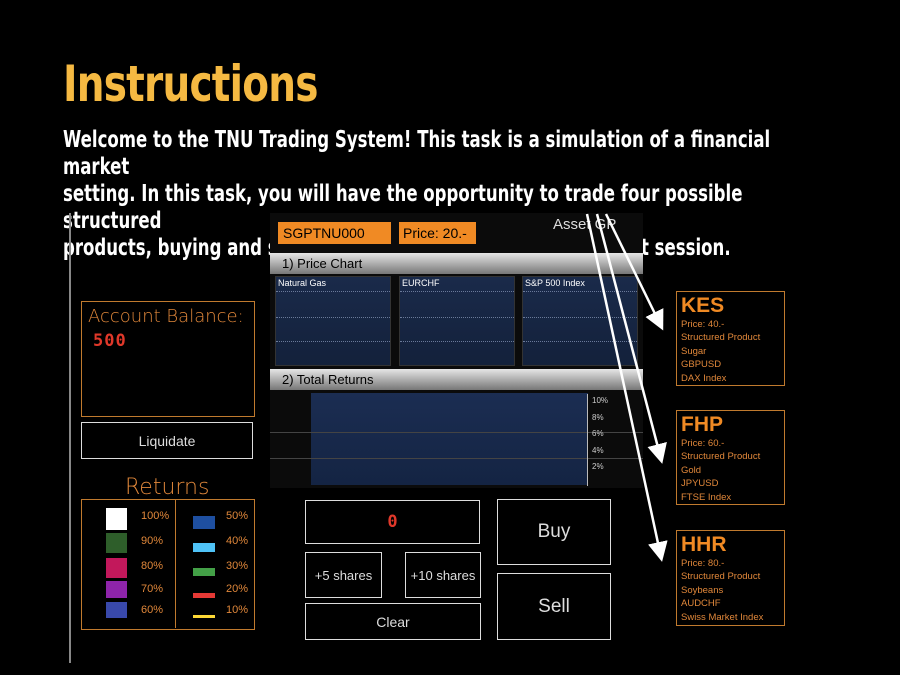 The height and width of the screenshot is (675, 900). I want to click on arrow-to-kes, so click(634, 272).